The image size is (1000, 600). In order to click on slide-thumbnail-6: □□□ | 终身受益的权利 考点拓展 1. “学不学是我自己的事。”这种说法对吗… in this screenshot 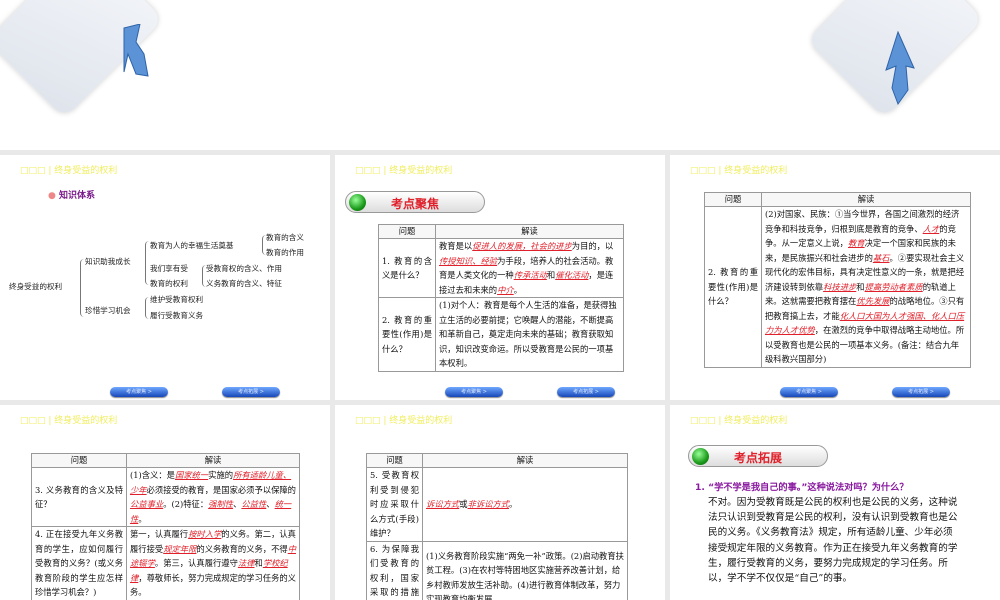, I will do `click(835, 502)`.